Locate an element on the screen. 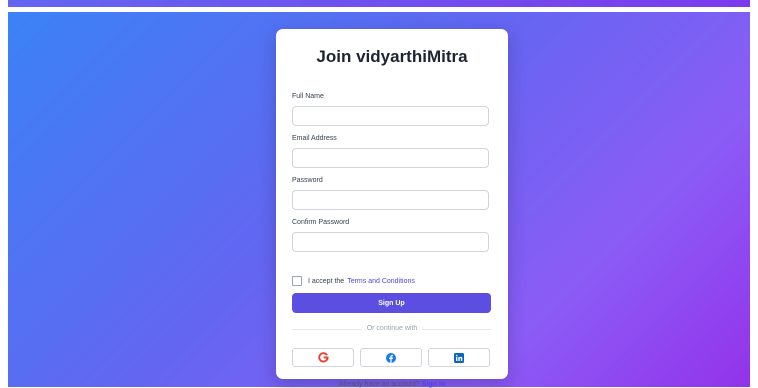  confirm-password-input is located at coordinates (390, 242).